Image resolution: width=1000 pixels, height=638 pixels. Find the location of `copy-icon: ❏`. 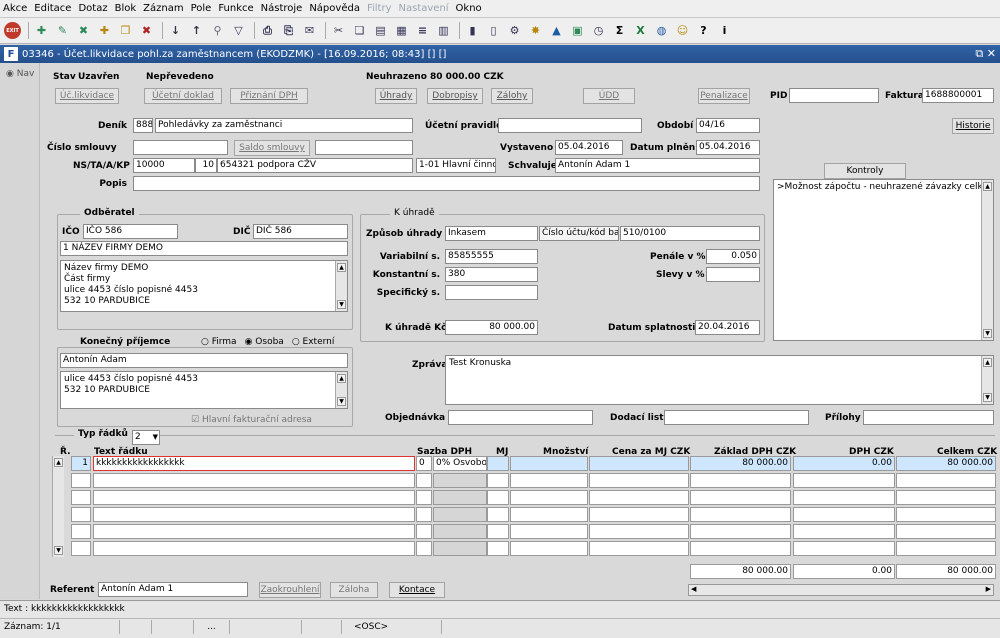

copy-icon: ❏ is located at coordinates (359, 30).